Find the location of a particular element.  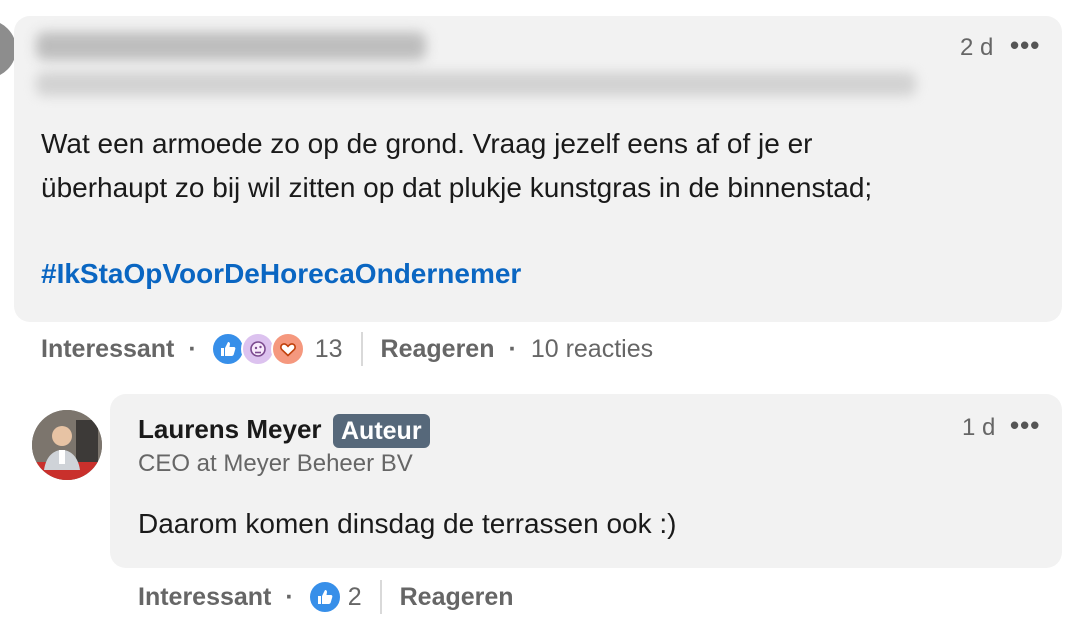

reply-action-bar: Interessant · 2 Reageren is located at coordinates (326, 597).